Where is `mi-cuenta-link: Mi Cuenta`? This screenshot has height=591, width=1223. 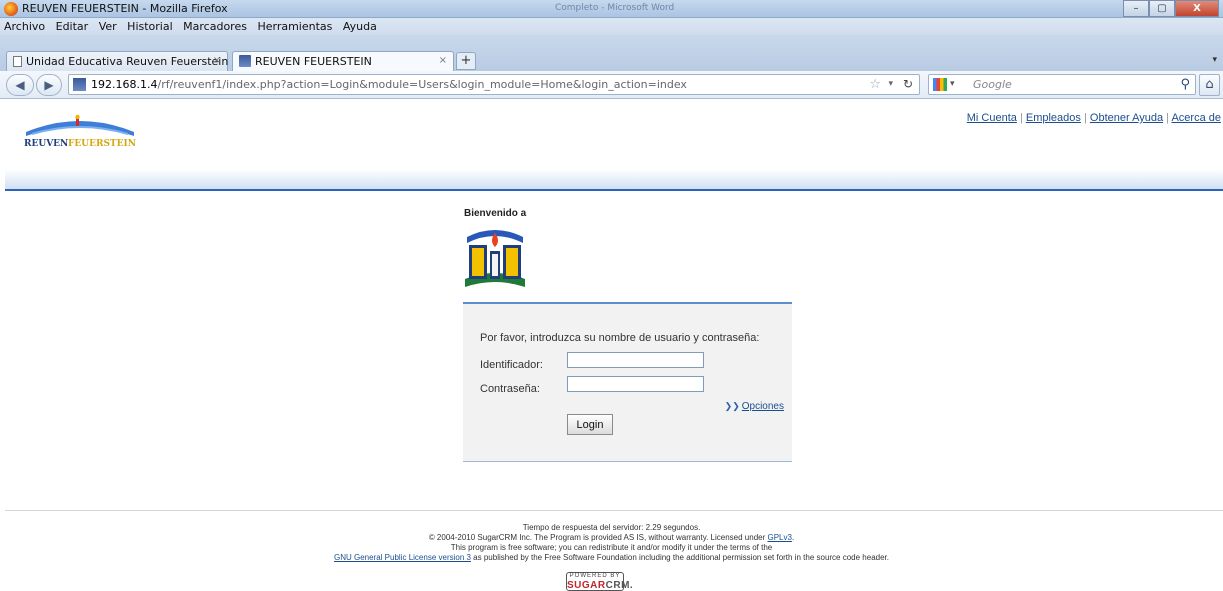
mi-cuenta-link: Mi Cuenta is located at coordinates (992, 118).